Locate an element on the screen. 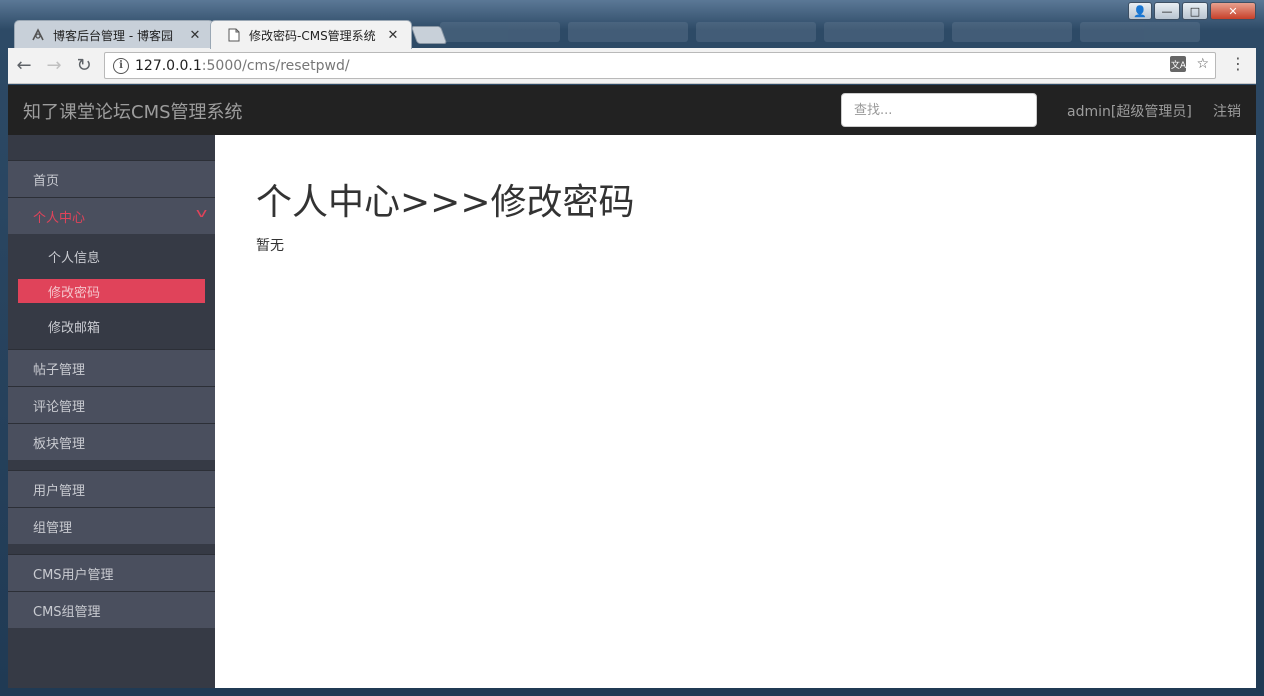  sidebar-item-users: 用户管理 is located at coordinates (111, 488).